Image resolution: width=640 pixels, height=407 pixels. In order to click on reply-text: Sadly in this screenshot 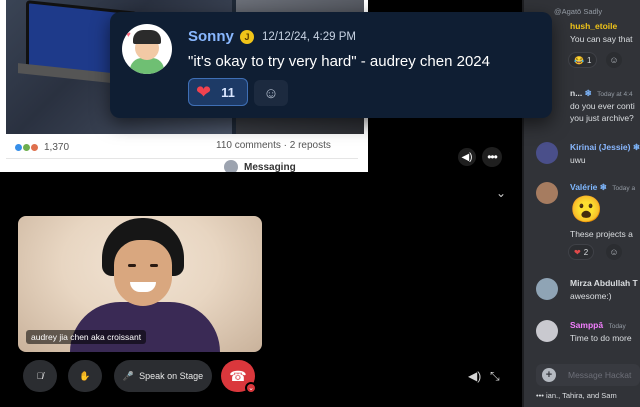, I will do `click(593, 11)`.